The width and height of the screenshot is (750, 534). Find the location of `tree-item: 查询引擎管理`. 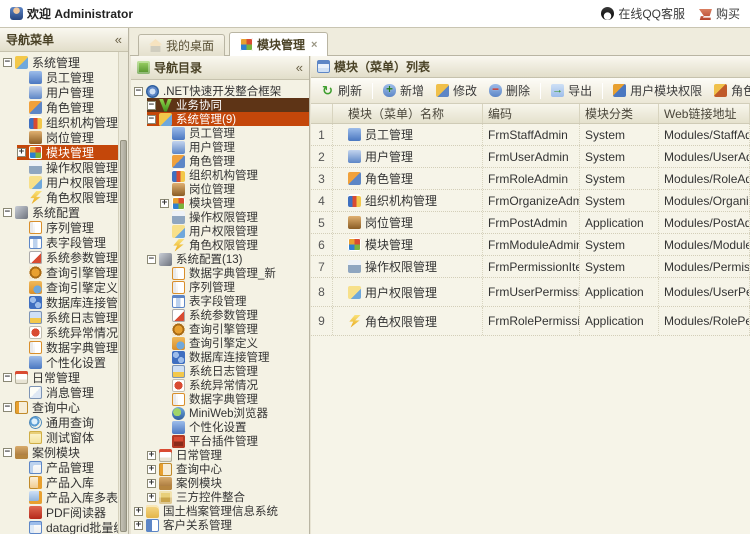

tree-item: 查询引擎管理 is located at coordinates (59, 272).